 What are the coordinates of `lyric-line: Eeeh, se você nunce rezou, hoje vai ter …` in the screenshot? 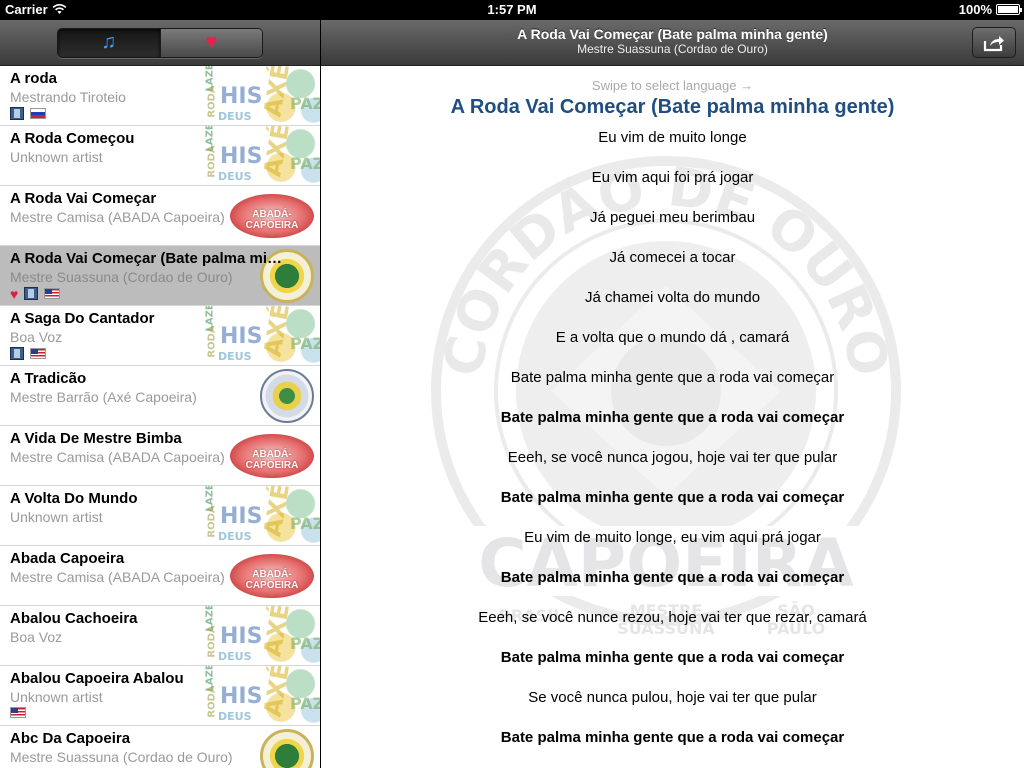 It's located at (672, 617).